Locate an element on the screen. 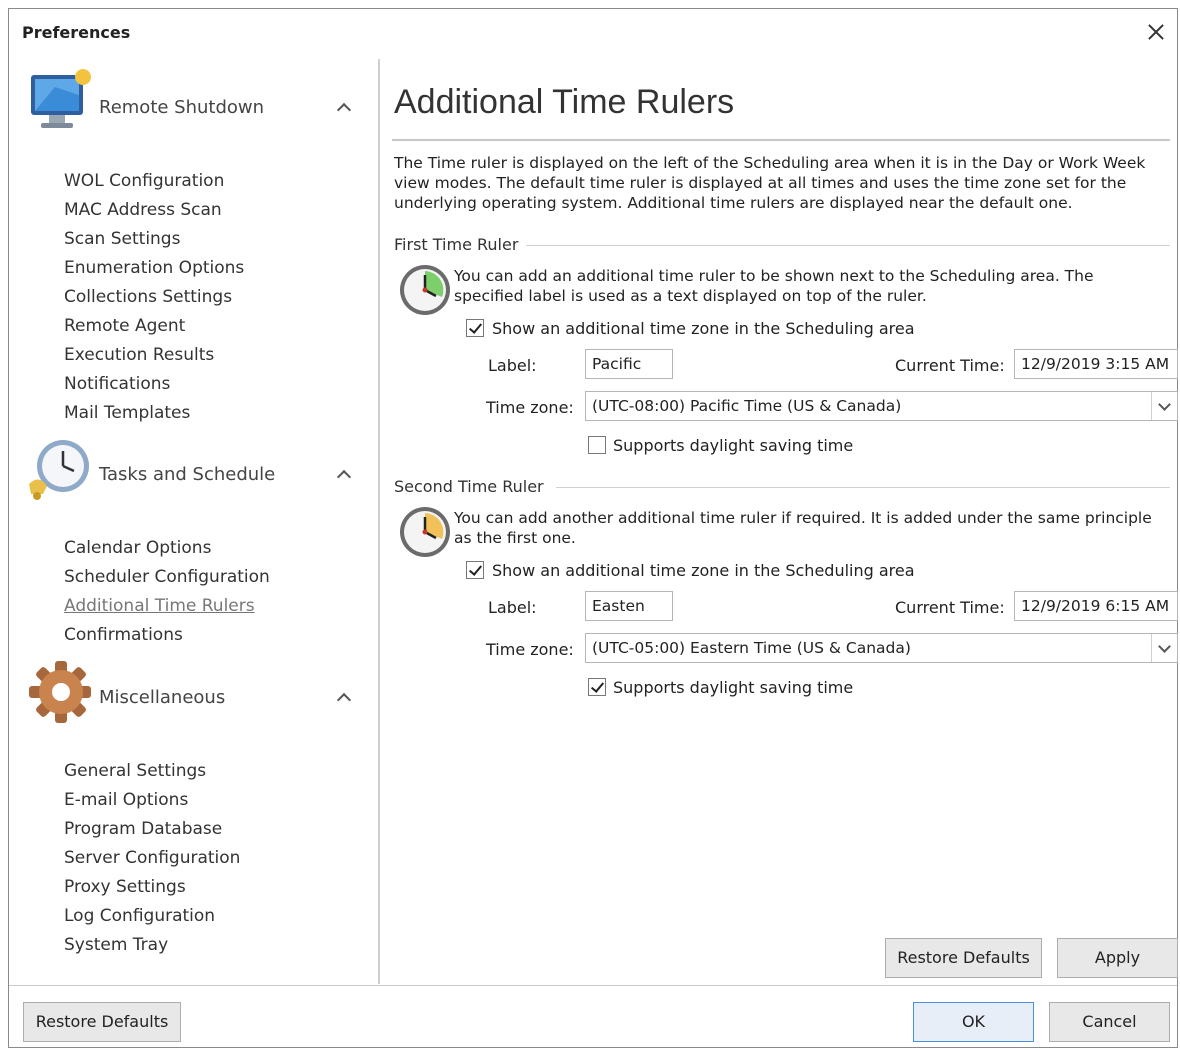 This screenshot has width=1180, height=1050. first-ruler-heading: First Time Ruler is located at coordinates (456, 244).